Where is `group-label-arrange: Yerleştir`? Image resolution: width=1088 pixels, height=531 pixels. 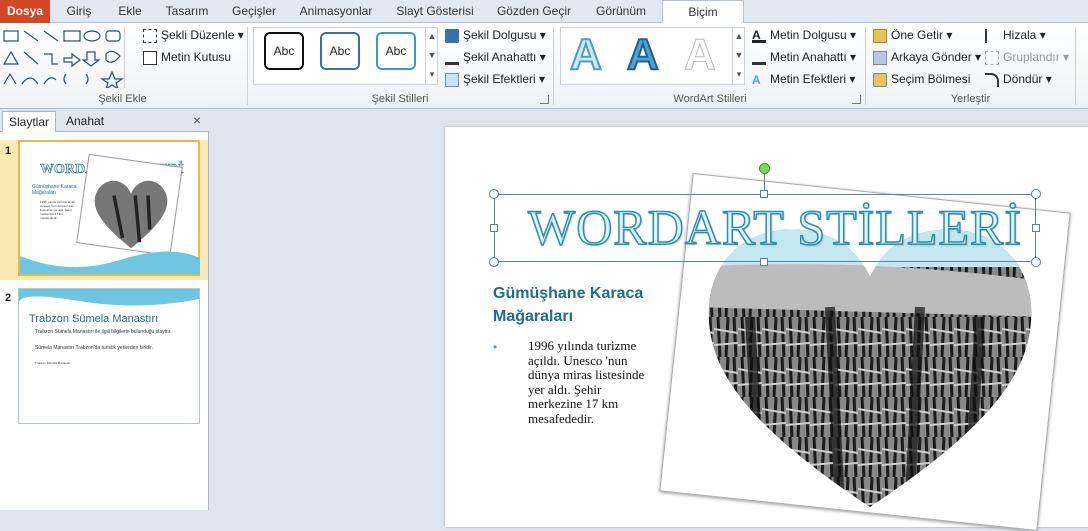
group-label-arrange: Yerleştir is located at coordinates (970, 99).